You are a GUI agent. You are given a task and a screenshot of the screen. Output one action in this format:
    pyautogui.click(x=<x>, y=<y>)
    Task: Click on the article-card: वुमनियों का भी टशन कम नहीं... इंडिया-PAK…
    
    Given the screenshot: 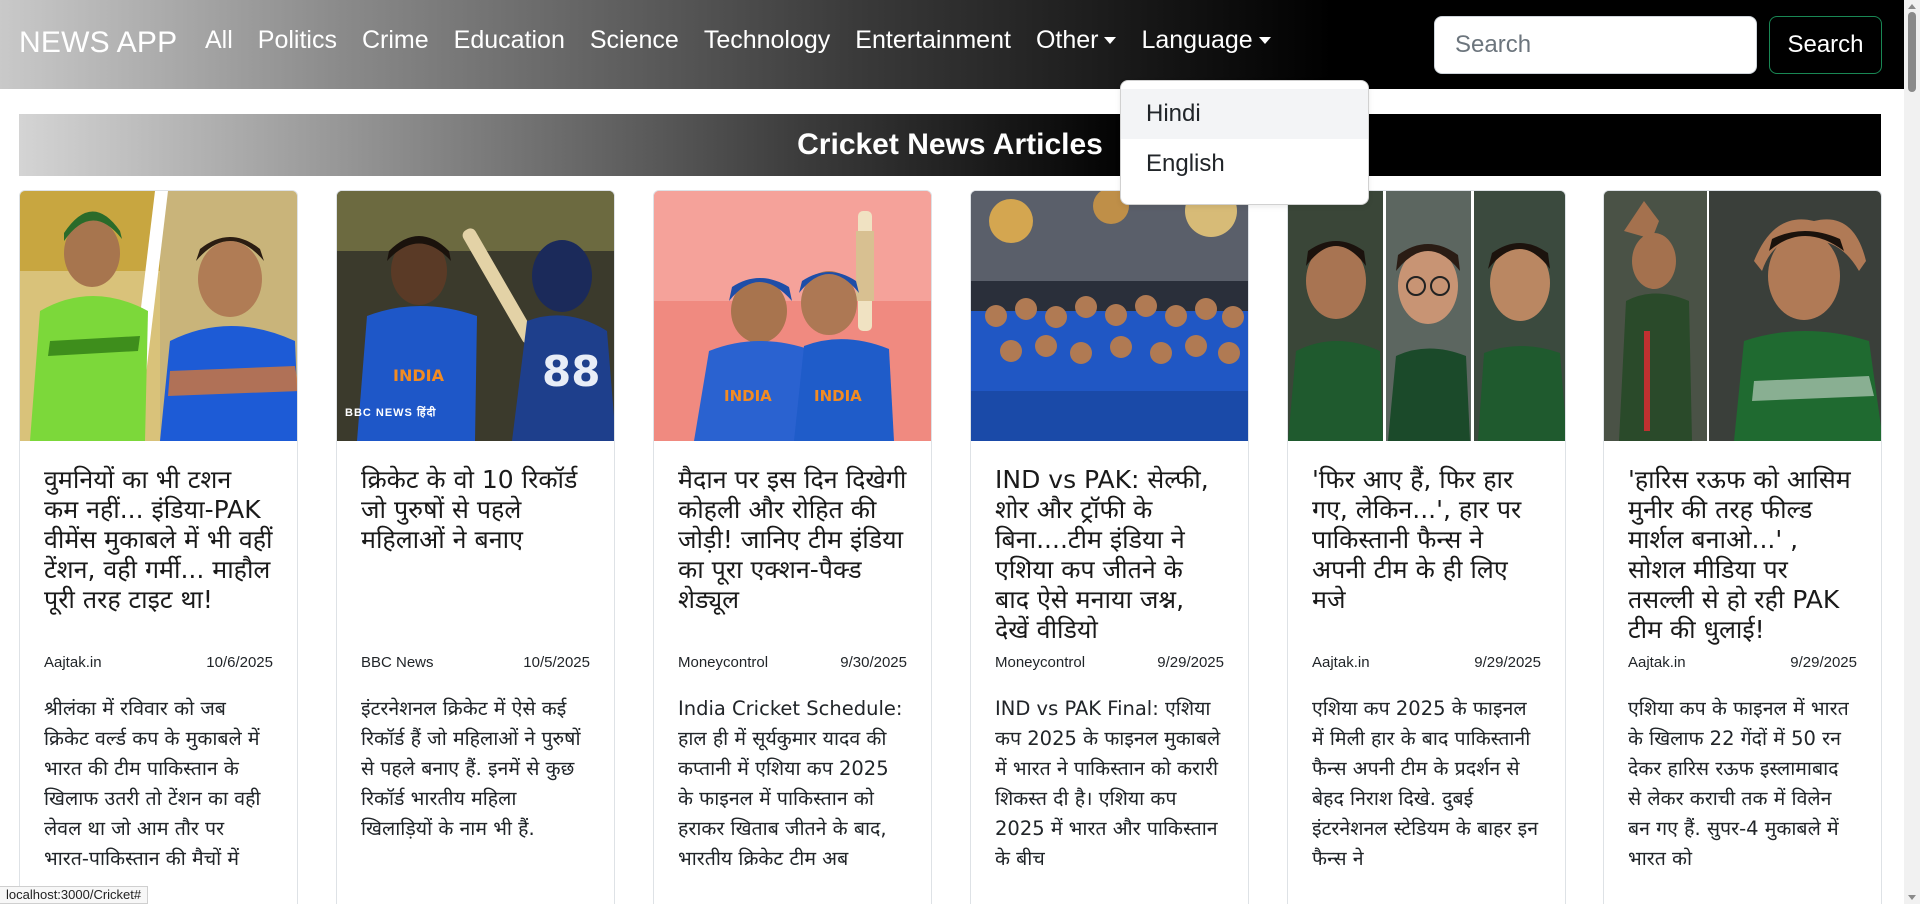 What is the action you would take?
    pyautogui.click(x=158, y=547)
    